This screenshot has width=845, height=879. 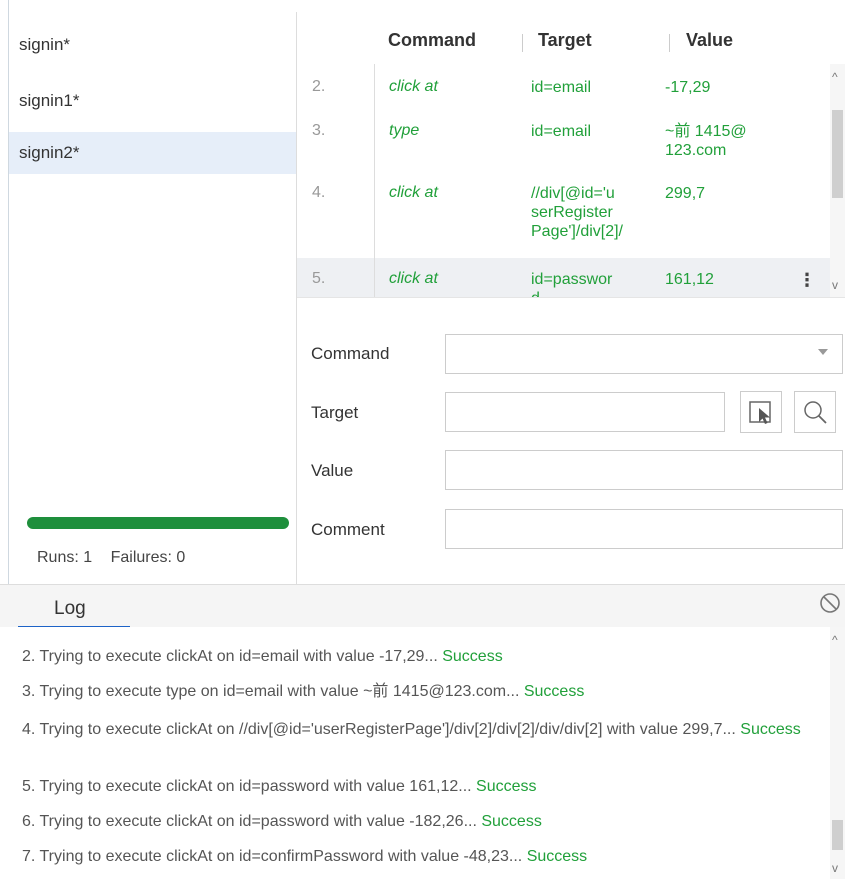 What do you see at coordinates (152, 45) in the screenshot?
I see `suite-item-signin: signin*` at bounding box center [152, 45].